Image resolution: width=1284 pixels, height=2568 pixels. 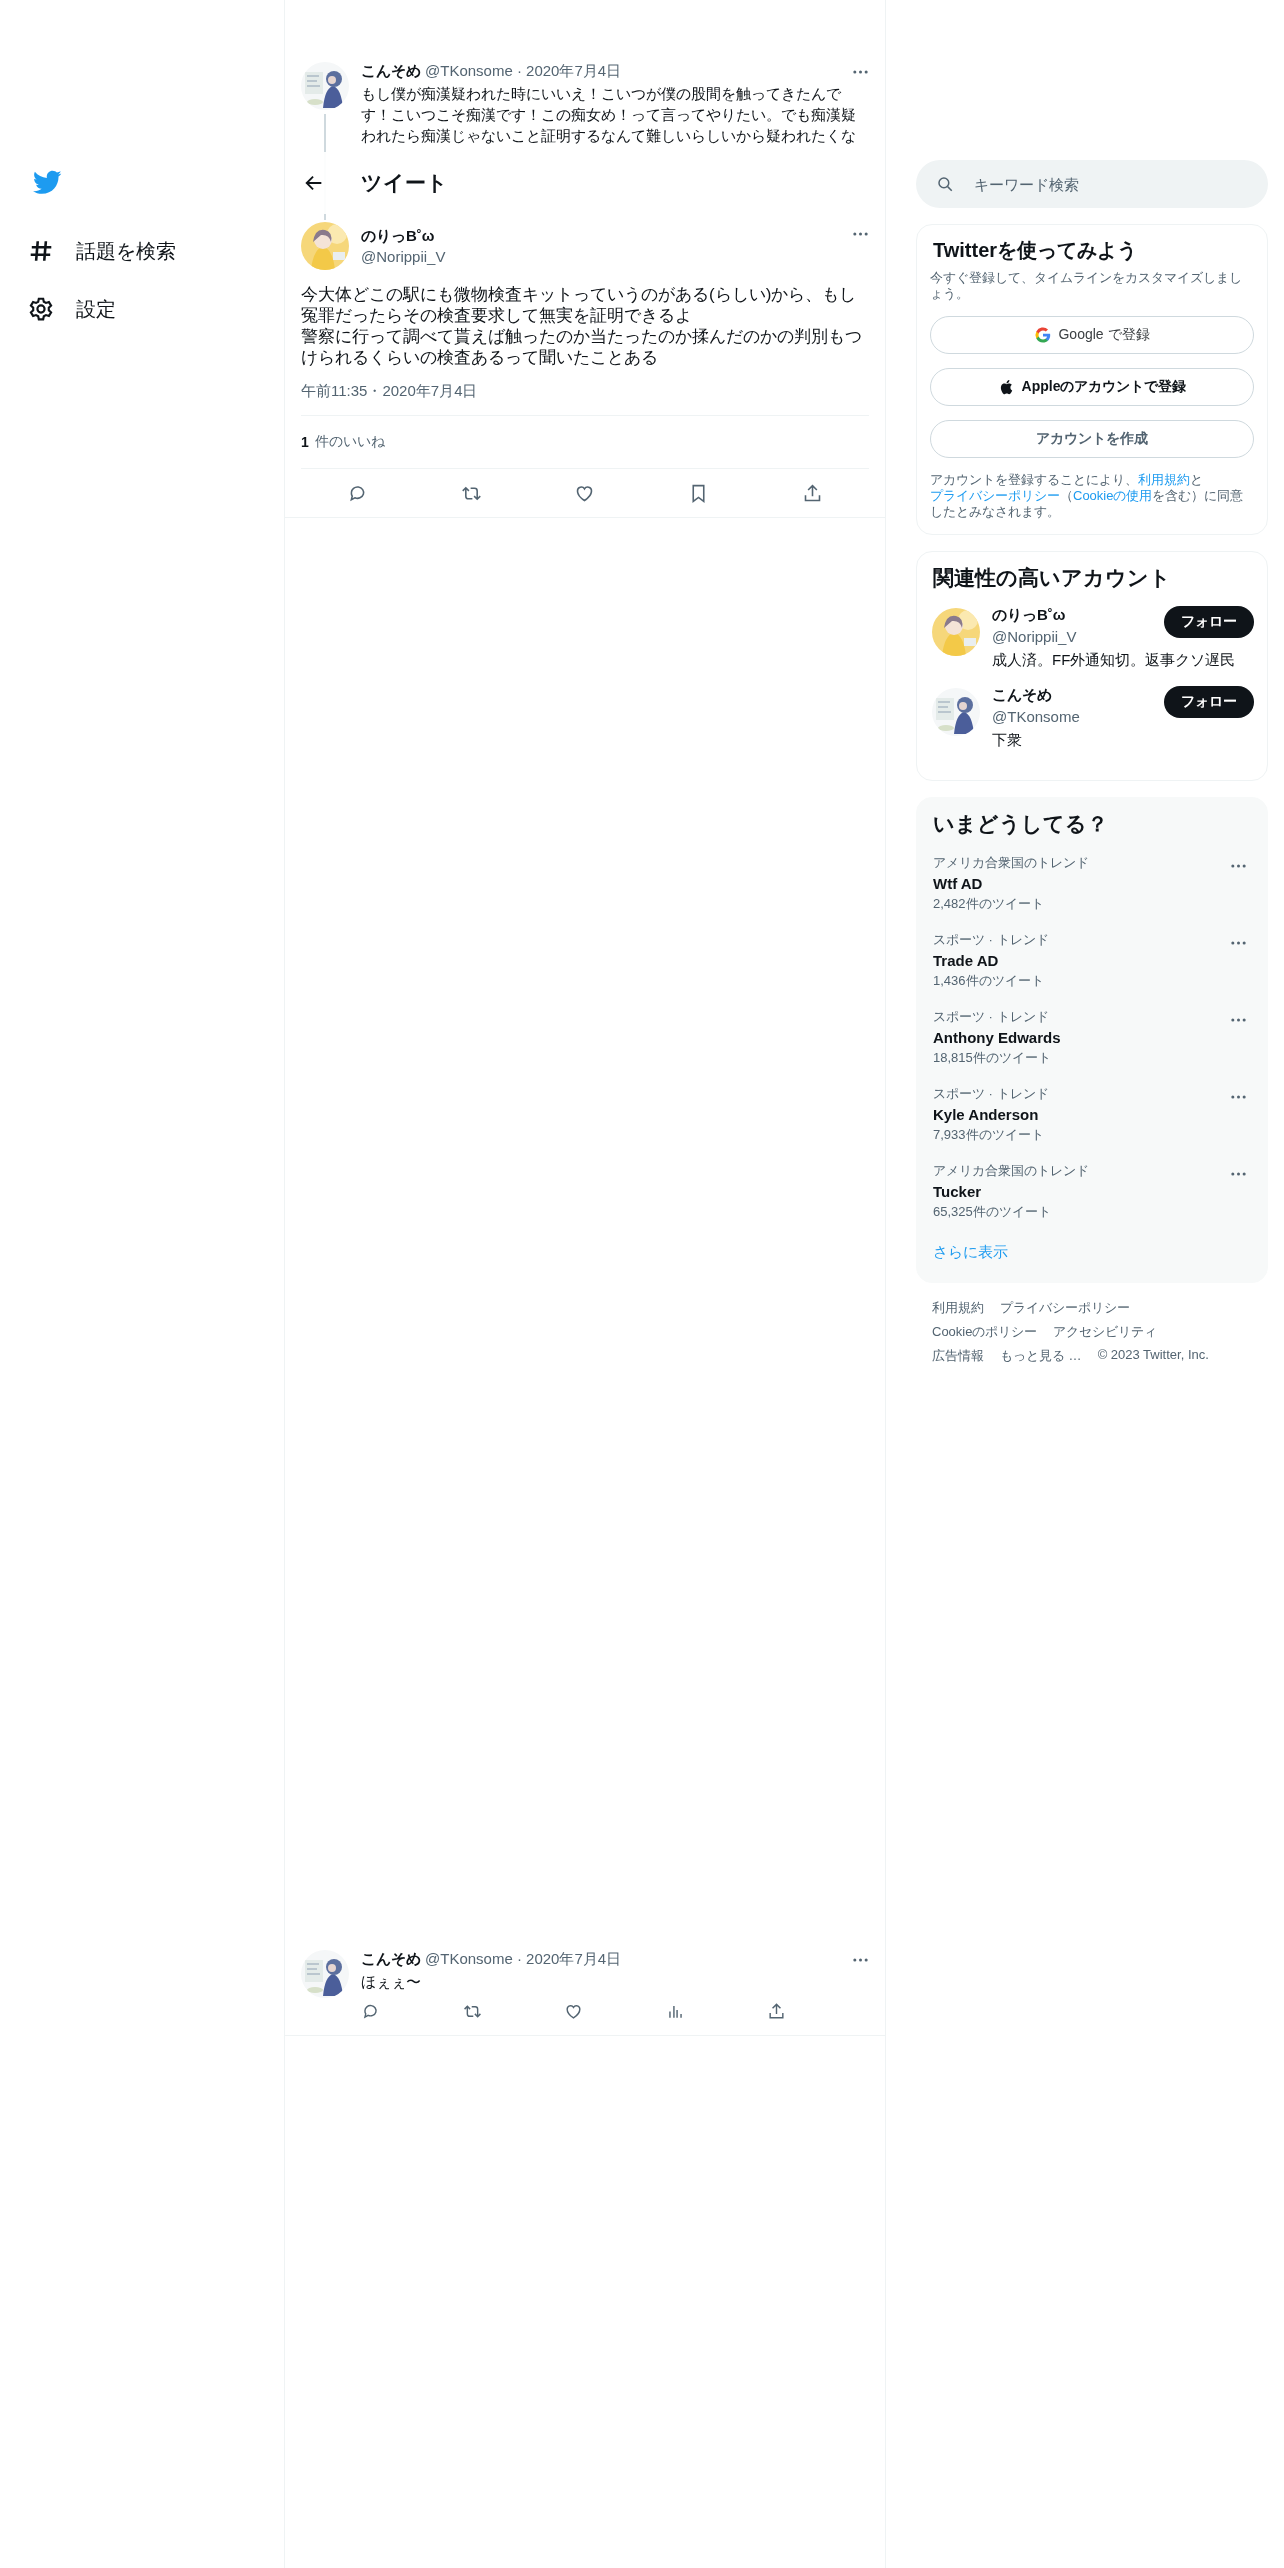 What do you see at coordinates (41, 251) in the screenshot?
I see `hashtag-icon` at bounding box center [41, 251].